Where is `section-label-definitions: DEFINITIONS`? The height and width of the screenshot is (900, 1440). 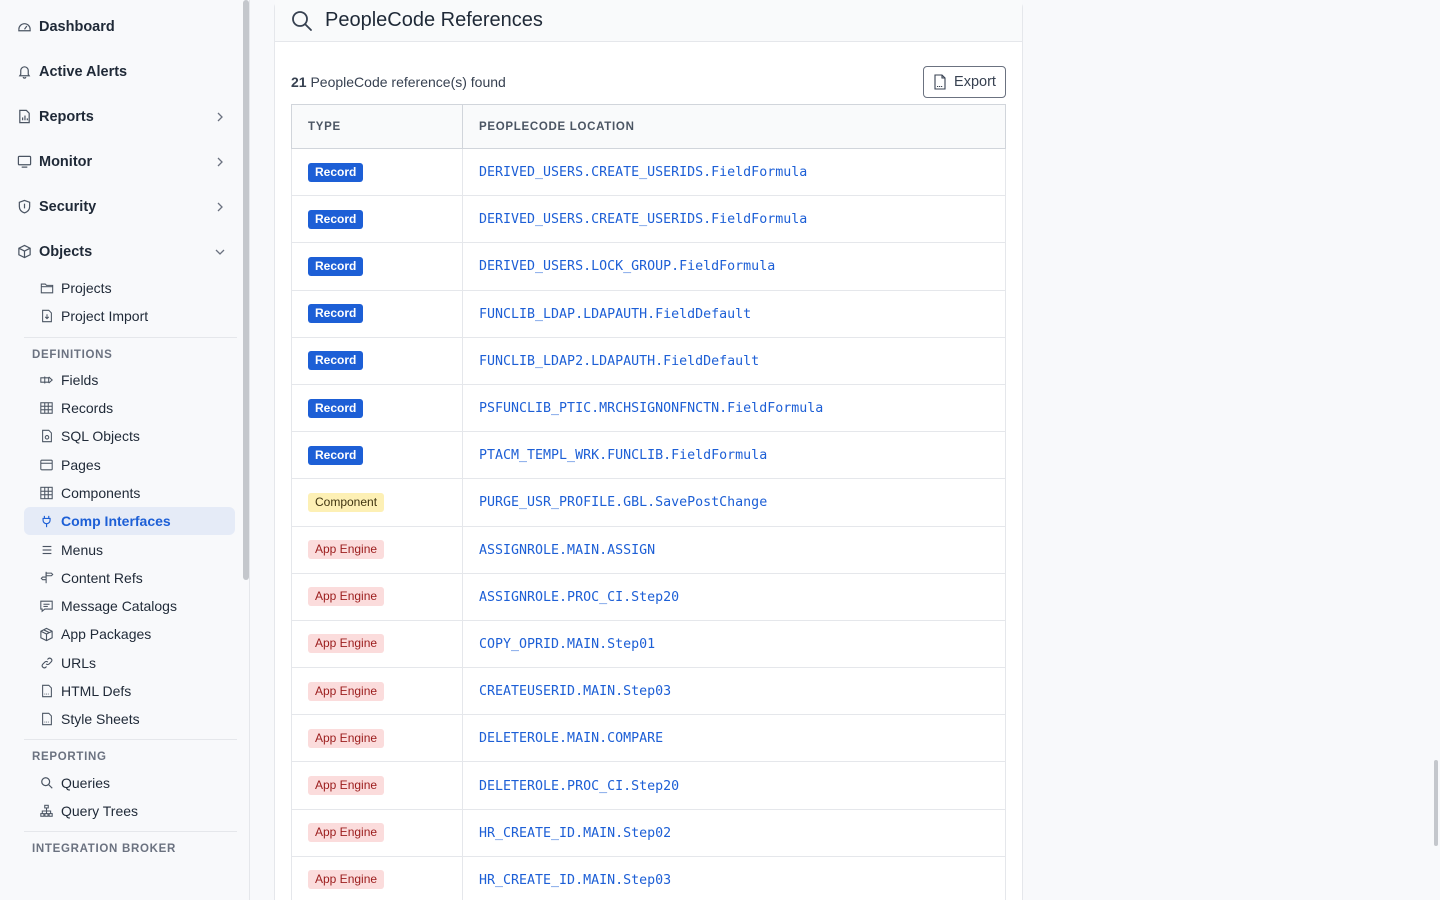 section-label-definitions: DEFINITIONS is located at coordinates (72, 354).